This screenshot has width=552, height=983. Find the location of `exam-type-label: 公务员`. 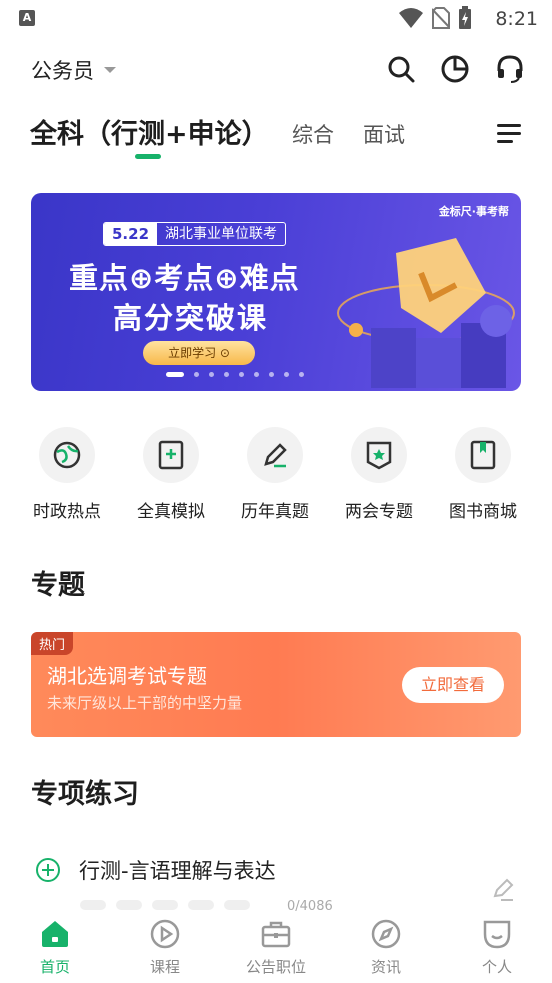

exam-type-label: 公务员 is located at coordinates (62, 71).